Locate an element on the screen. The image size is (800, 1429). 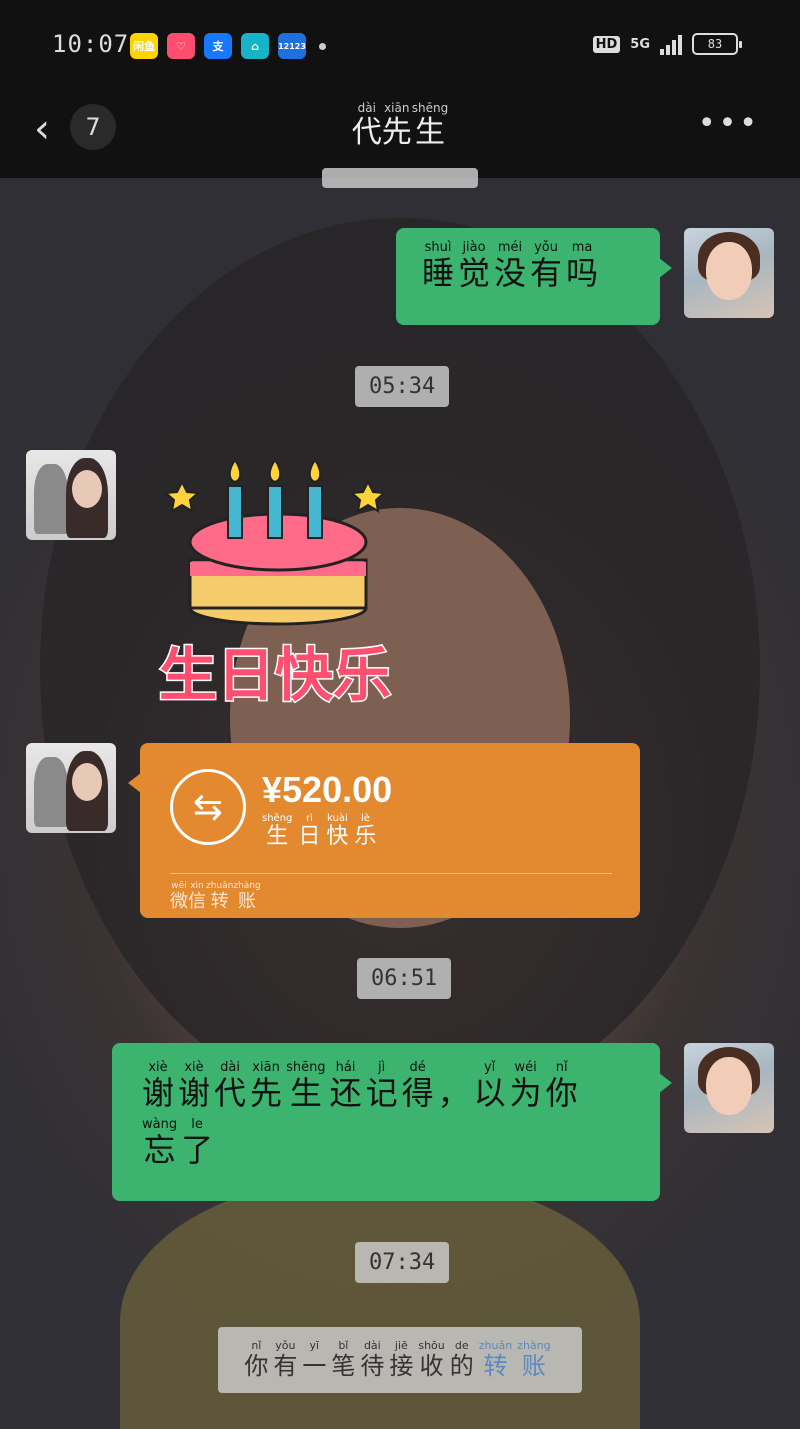
notice-text: 你nǐ有yǒu一yī笔bǐ待dài接jiē收shōu的de is located at coordinates (361, 1359).